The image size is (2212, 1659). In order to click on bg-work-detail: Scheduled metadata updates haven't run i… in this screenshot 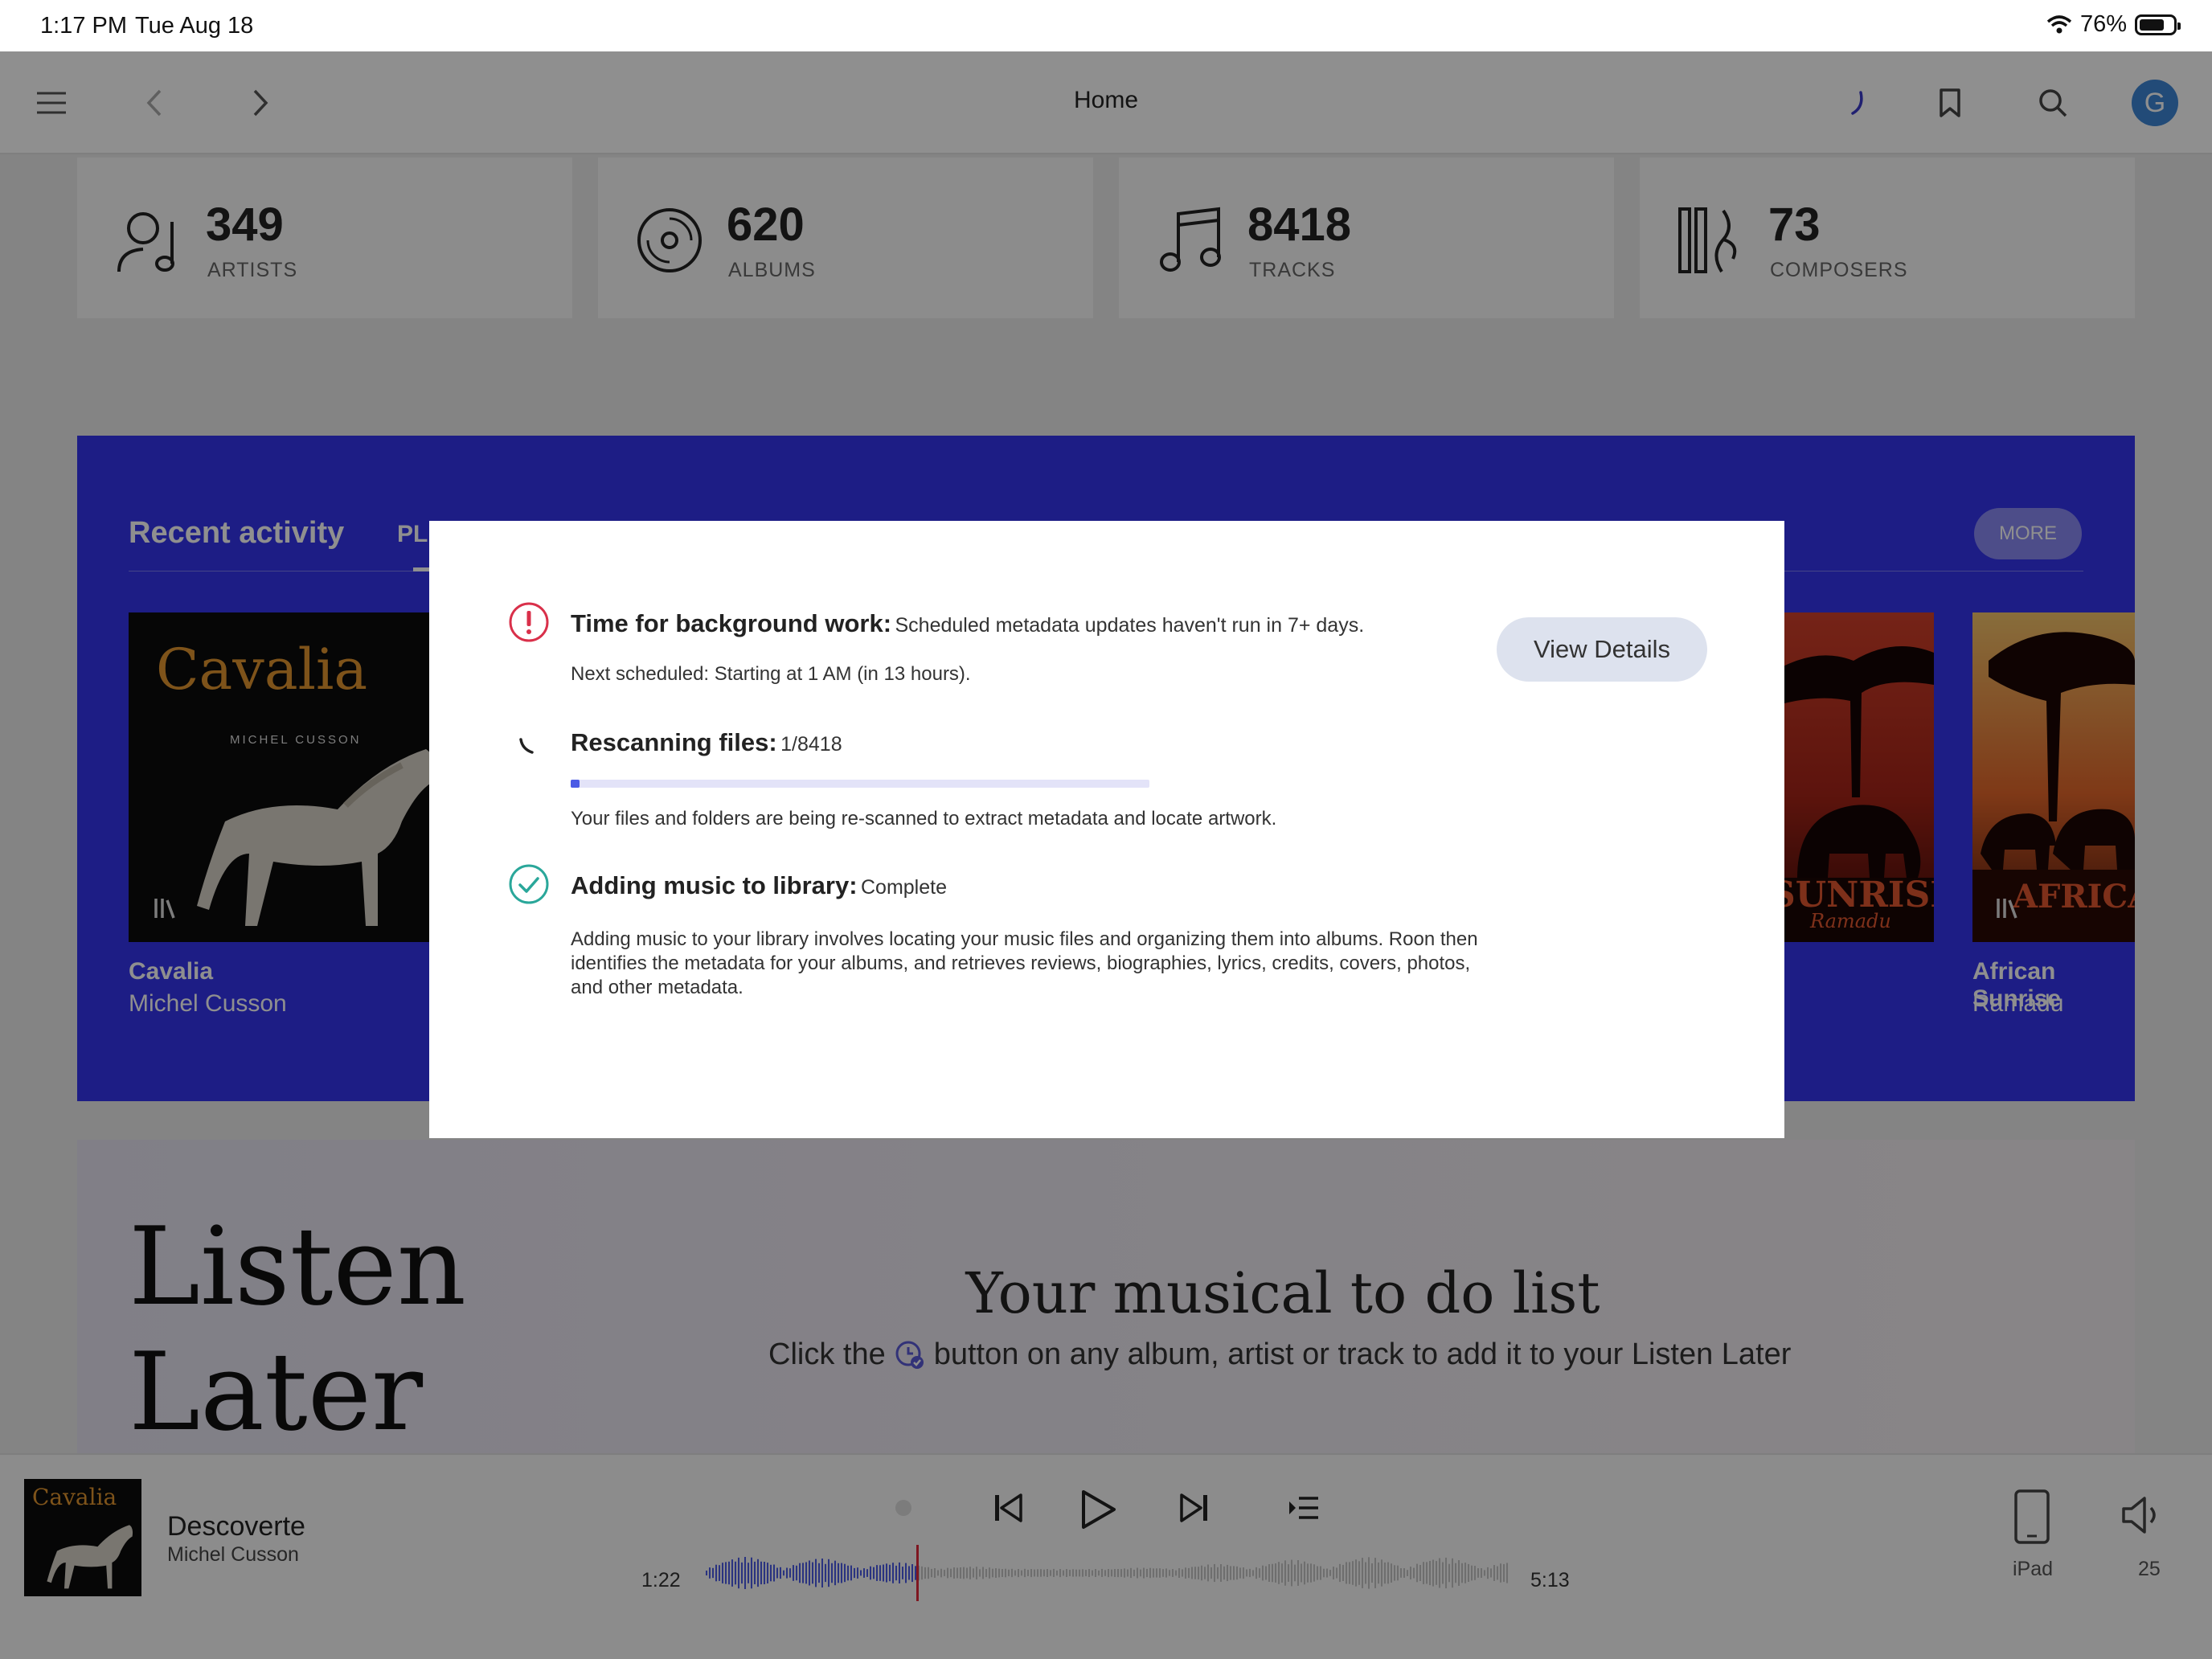, I will do `click(1130, 625)`.